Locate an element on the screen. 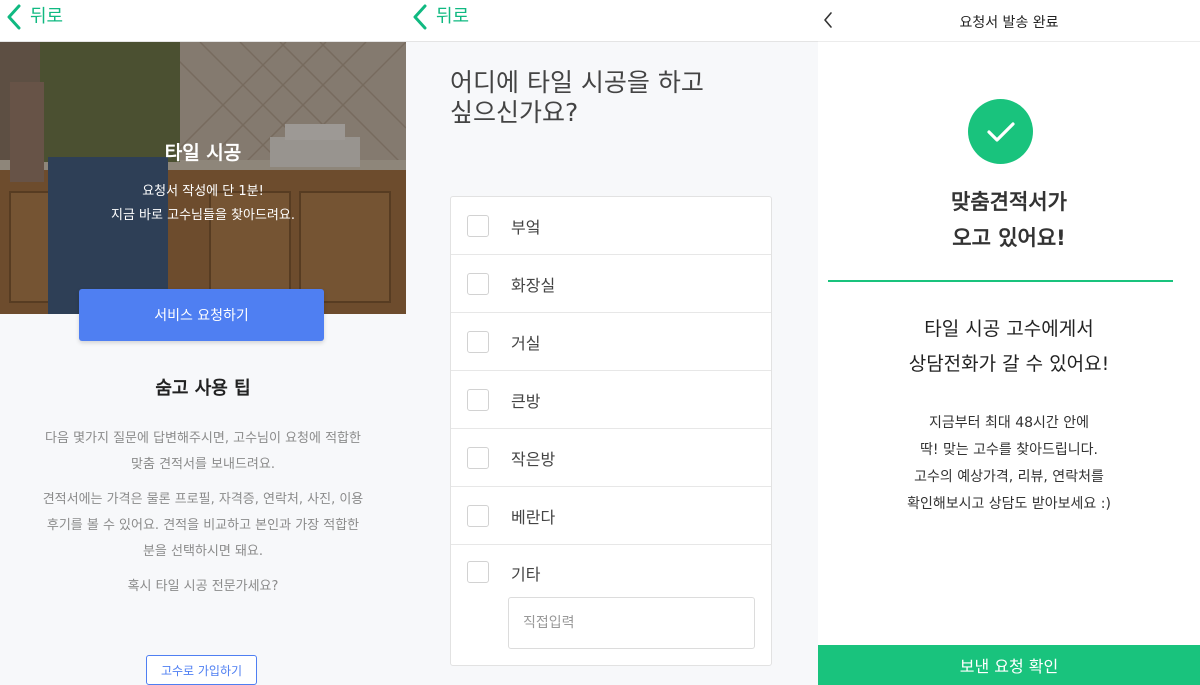 This screenshot has height=685, width=1200. tips-line: 견적서에는 가격은 물론 프로필, 자격증, 연락처, 사진, 이용 is located at coordinates (203, 499).